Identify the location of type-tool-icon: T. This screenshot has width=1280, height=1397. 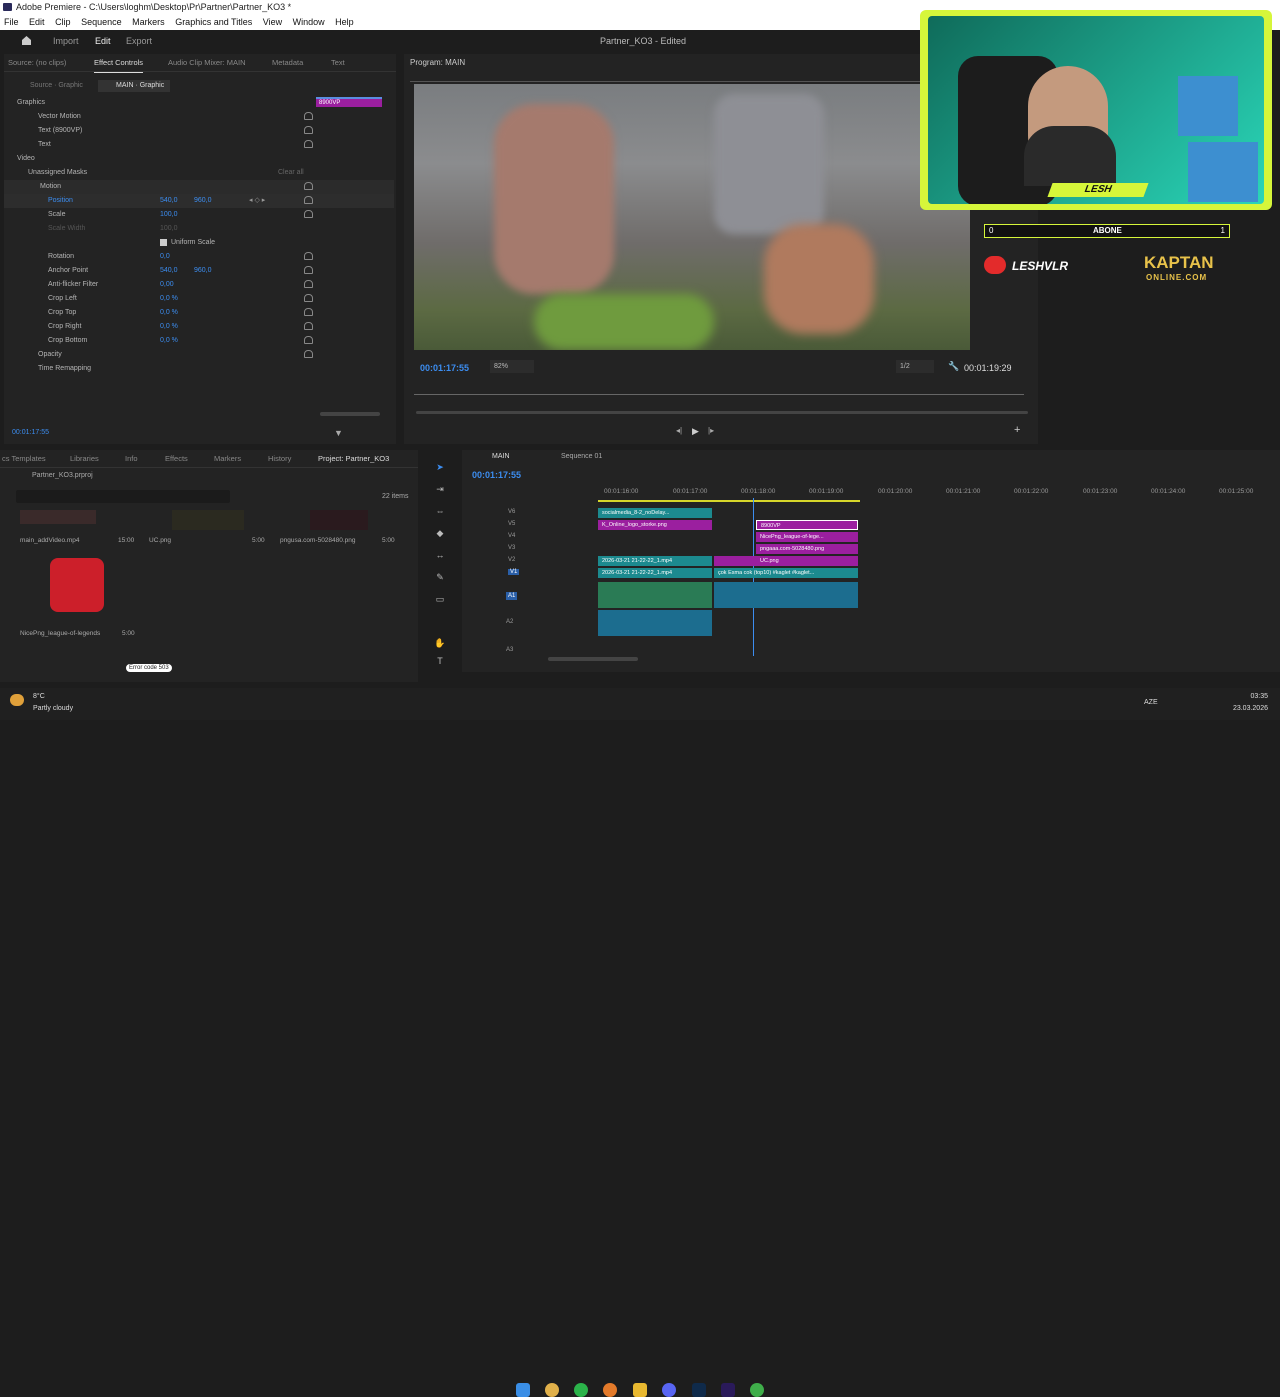
(440, 661).